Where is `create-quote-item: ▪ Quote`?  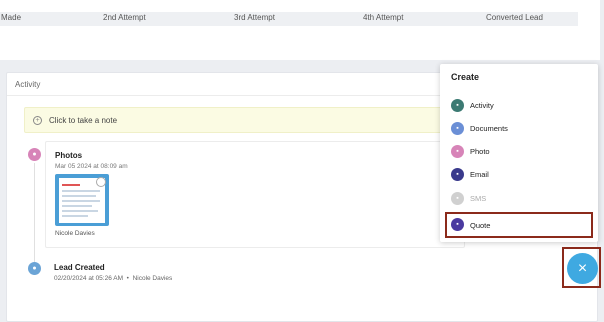 create-quote-item: ▪ Quote is located at coordinates (519, 225).